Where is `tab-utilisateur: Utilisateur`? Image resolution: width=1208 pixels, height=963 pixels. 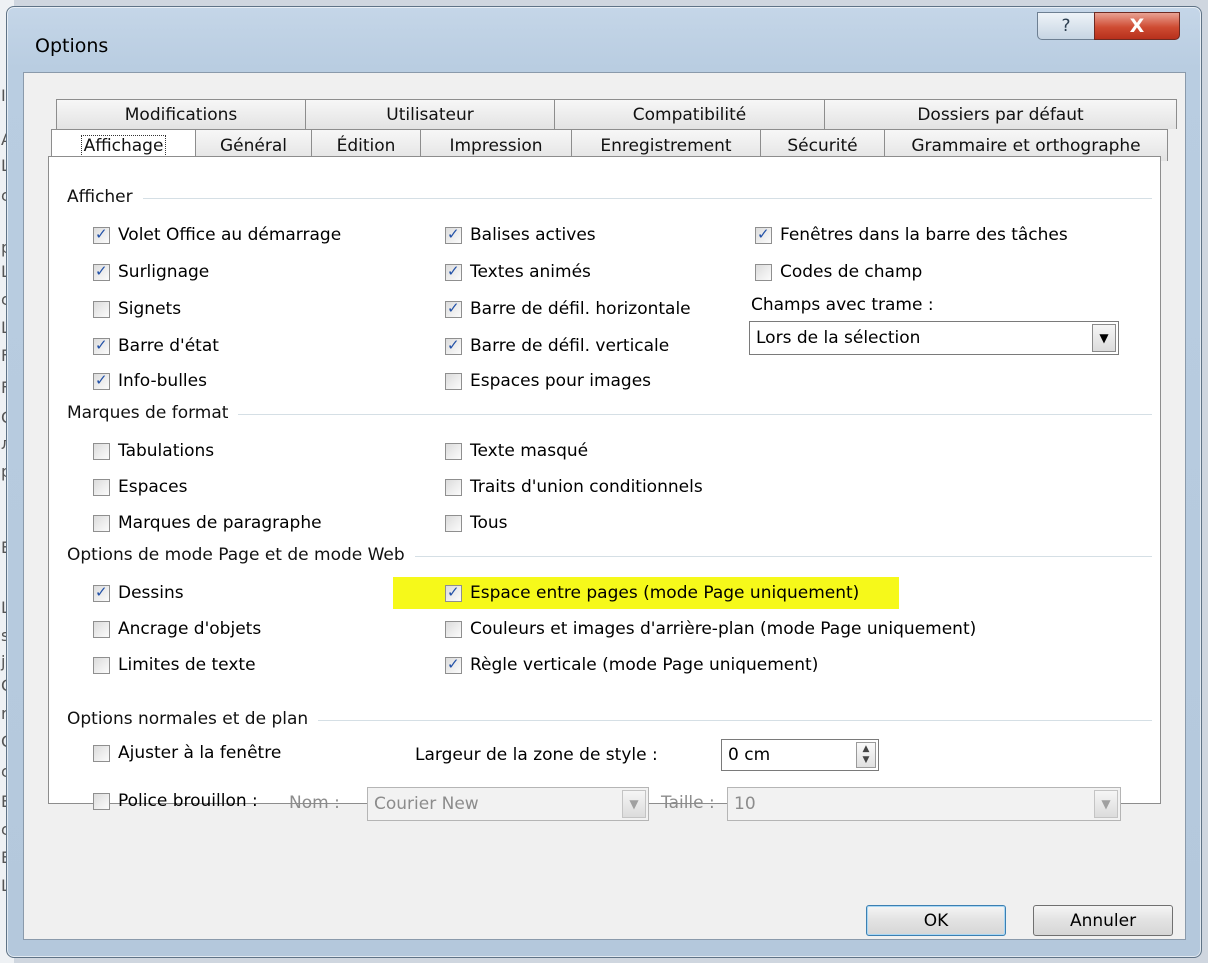
tab-utilisateur: Utilisateur is located at coordinates (430, 114).